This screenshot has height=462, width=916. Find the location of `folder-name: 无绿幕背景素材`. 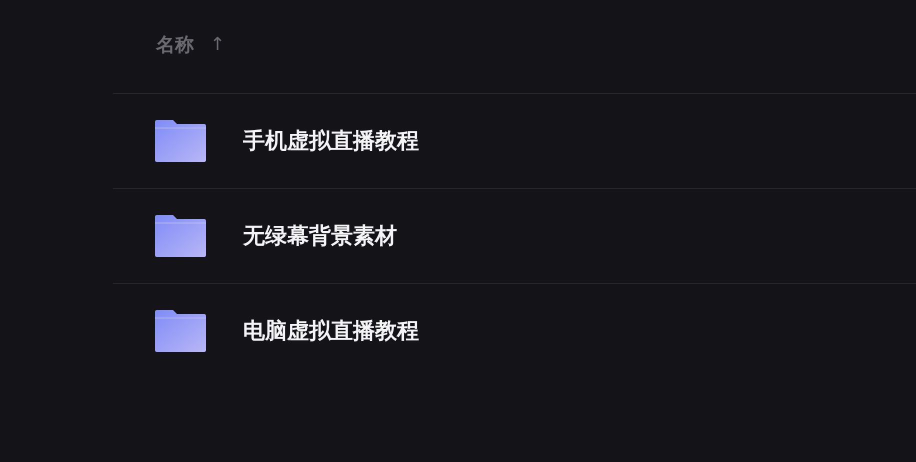

folder-name: 无绿幕背景素材 is located at coordinates (320, 236).